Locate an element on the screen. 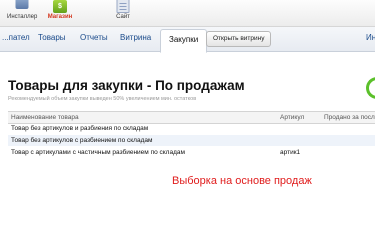  app-store-label: Магазин is located at coordinates (60, 17).